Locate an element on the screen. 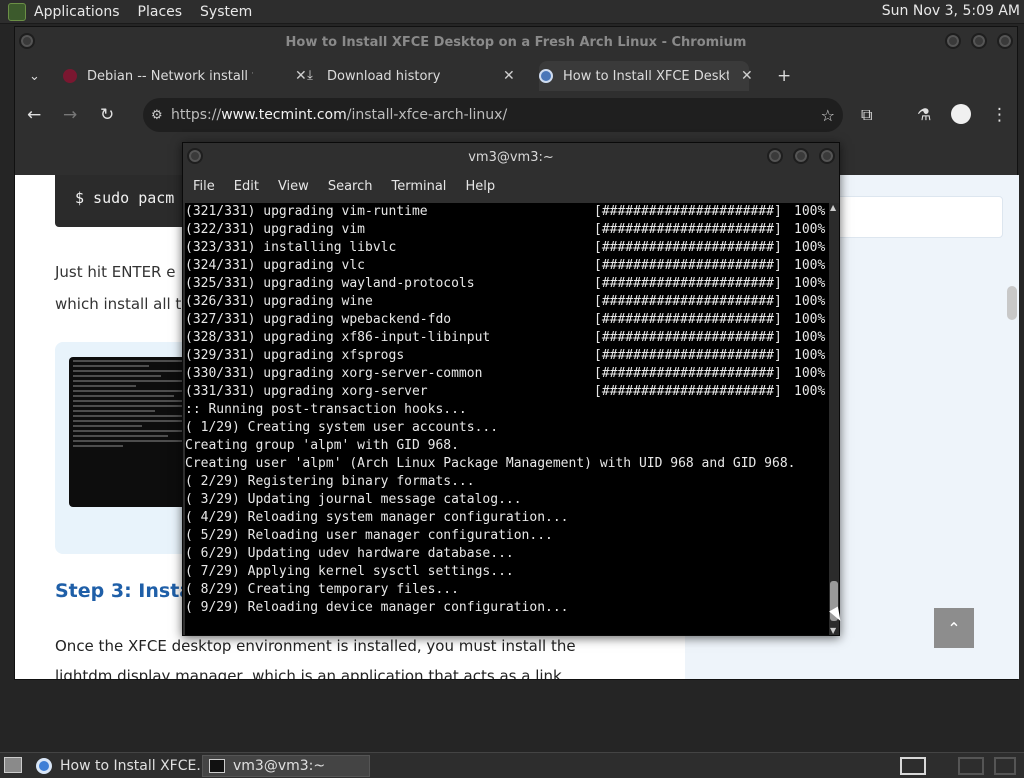 This screenshot has height=778, width=1024. menu-terminal: Terminal is located at coordinates (418, 186).